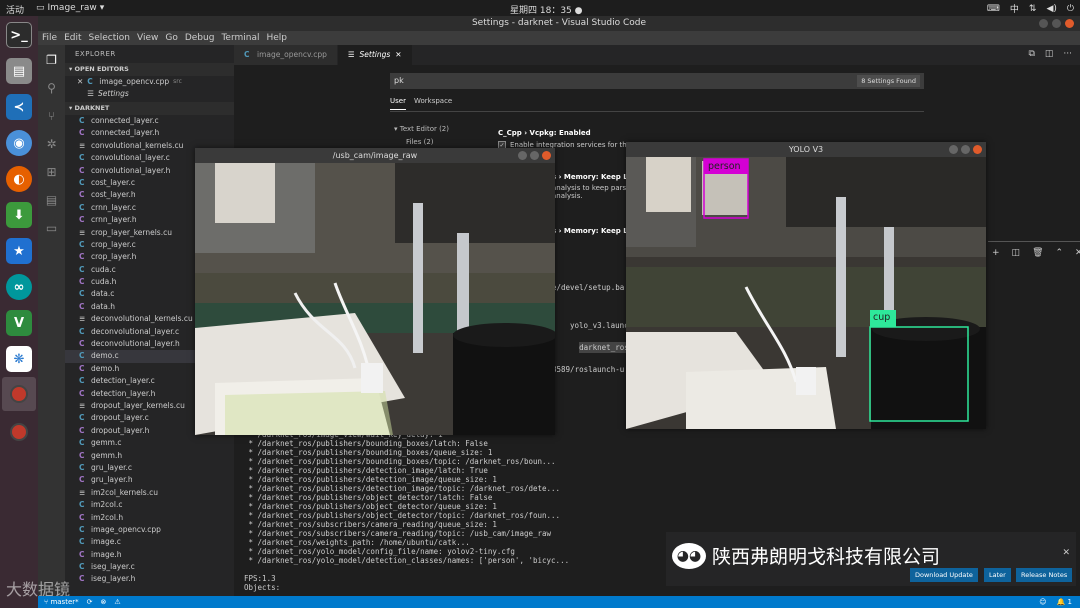  Describe the element at coordinates (1051, 9) in the screenshot. I see `volume-icon: ◀)` at that location.